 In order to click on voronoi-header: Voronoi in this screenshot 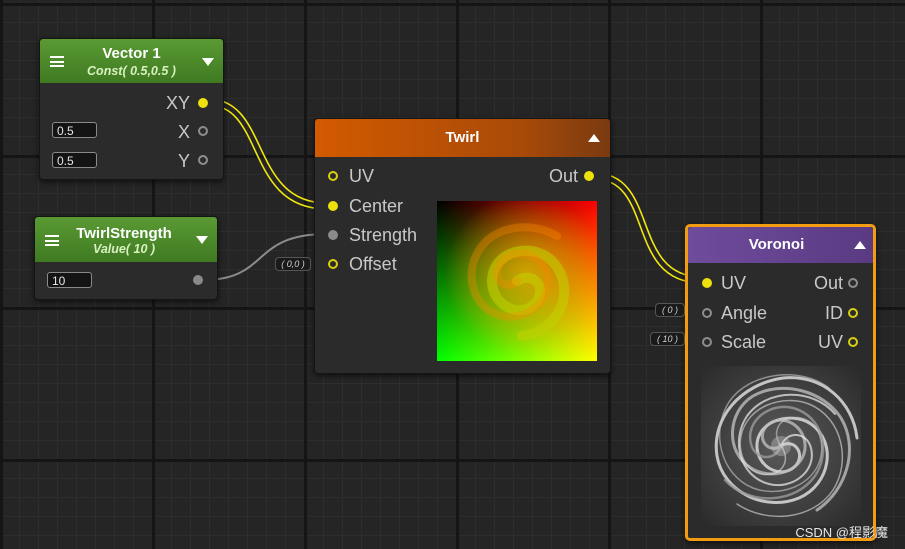, I will do `click(780, 245)`.